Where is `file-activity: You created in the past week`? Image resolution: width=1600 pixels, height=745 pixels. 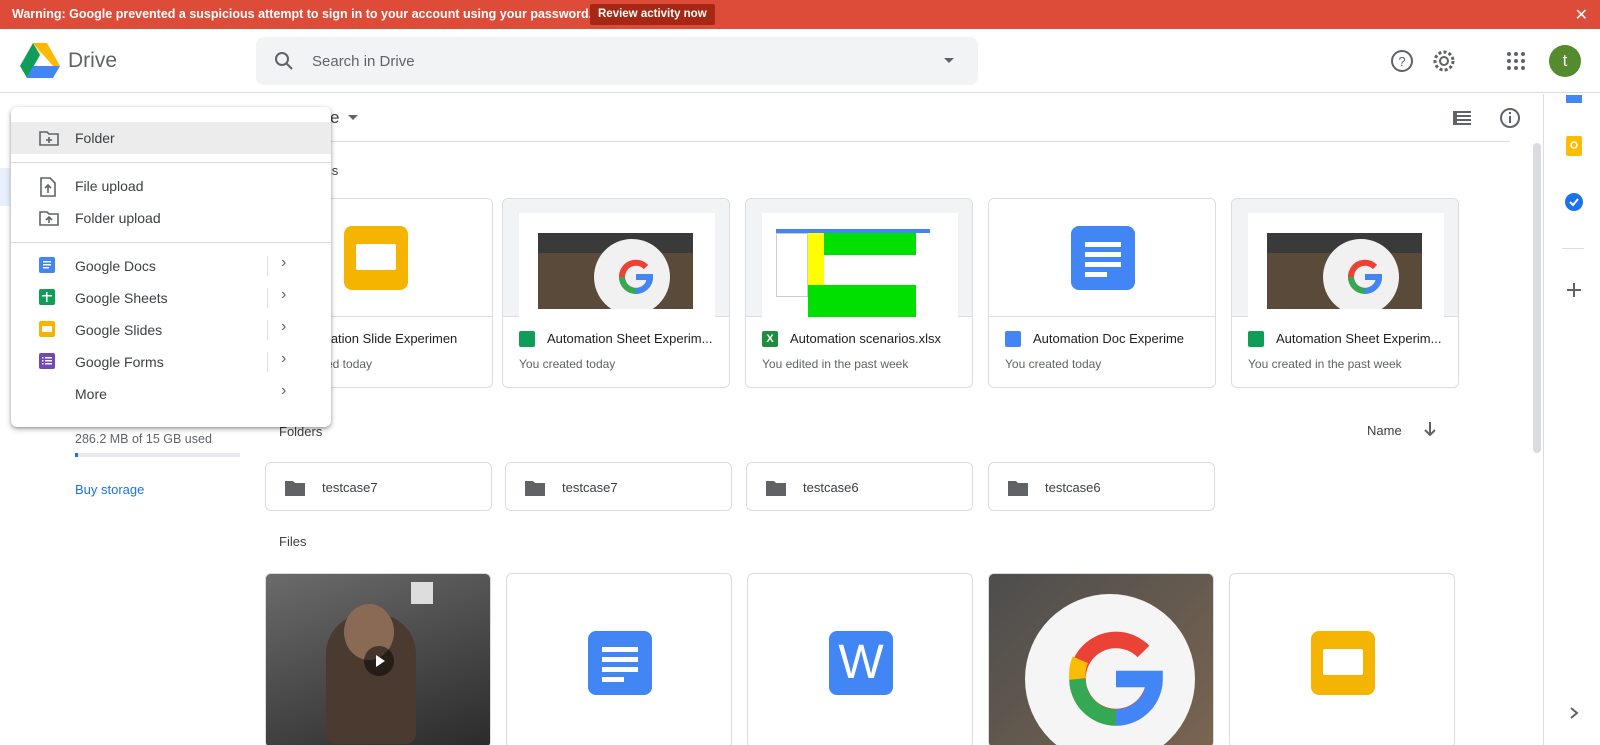
file-activity: You created in the past week is located at coordinates (1325, 364).